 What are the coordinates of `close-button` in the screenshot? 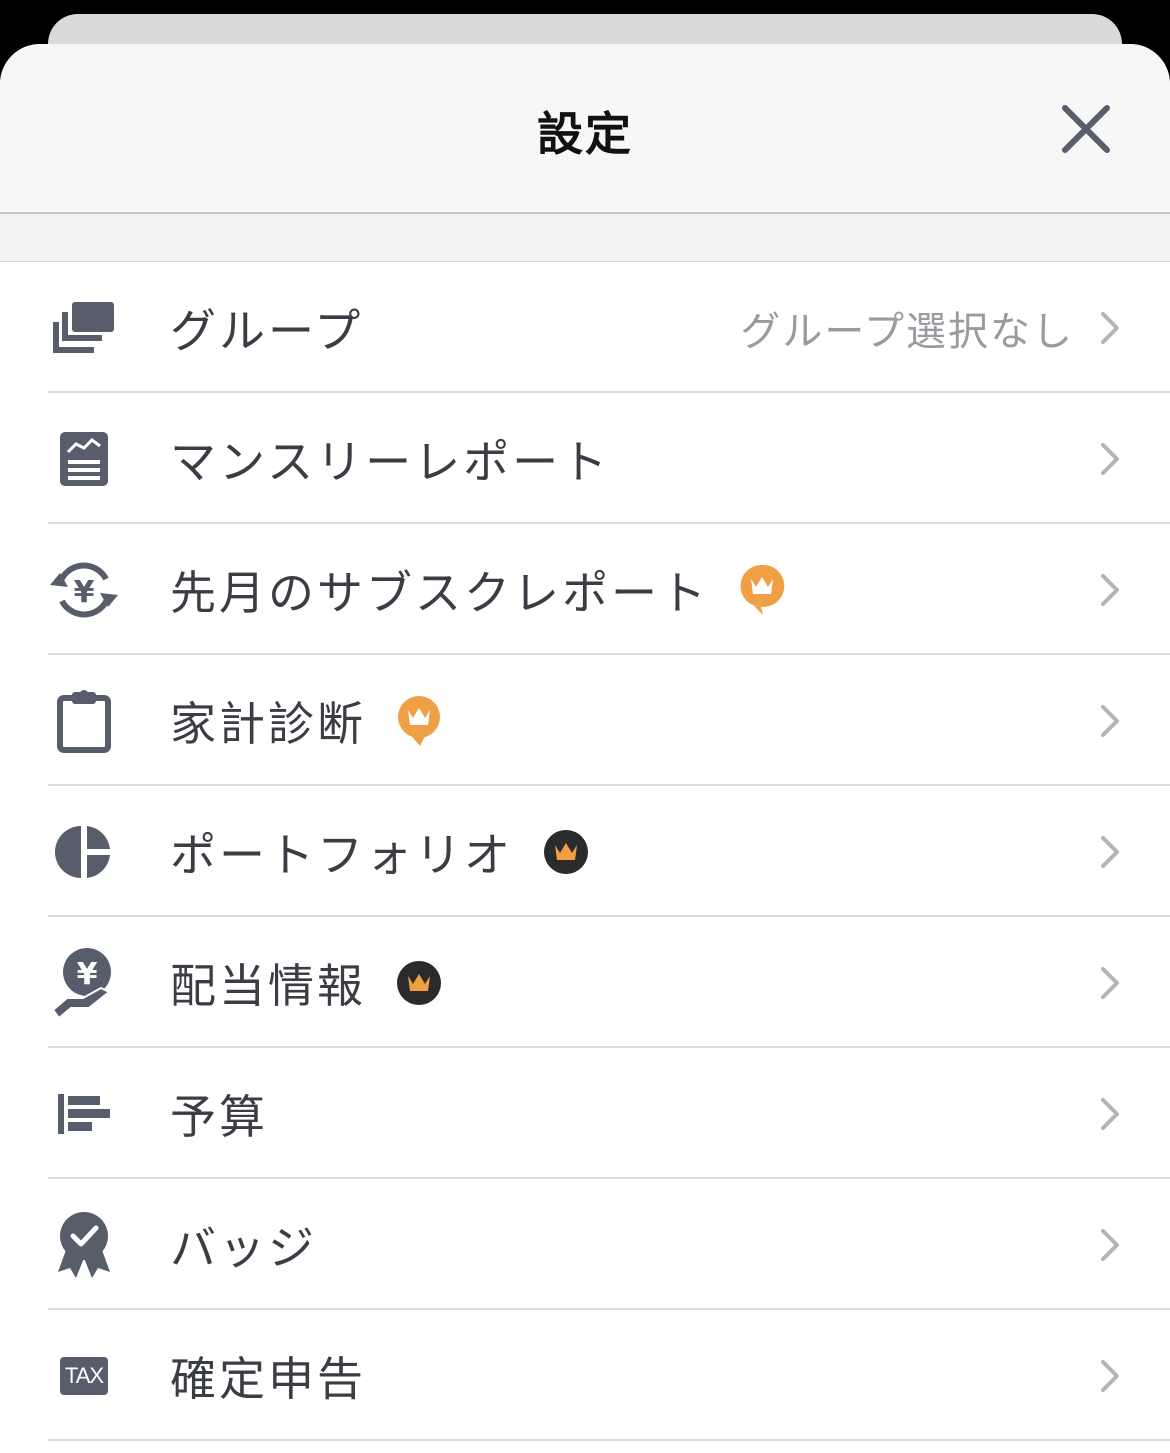 It's located at (1086, 129).